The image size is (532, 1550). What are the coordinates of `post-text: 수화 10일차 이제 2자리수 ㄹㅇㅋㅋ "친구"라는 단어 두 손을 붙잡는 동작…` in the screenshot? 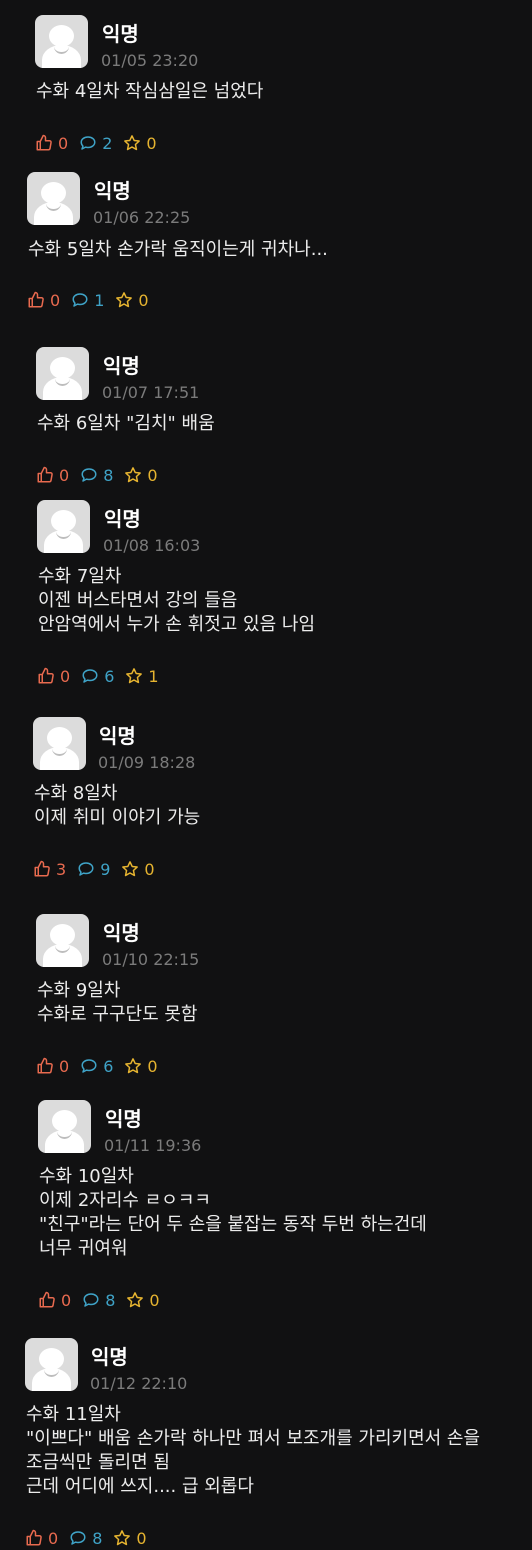 It's located at (233, 1212).